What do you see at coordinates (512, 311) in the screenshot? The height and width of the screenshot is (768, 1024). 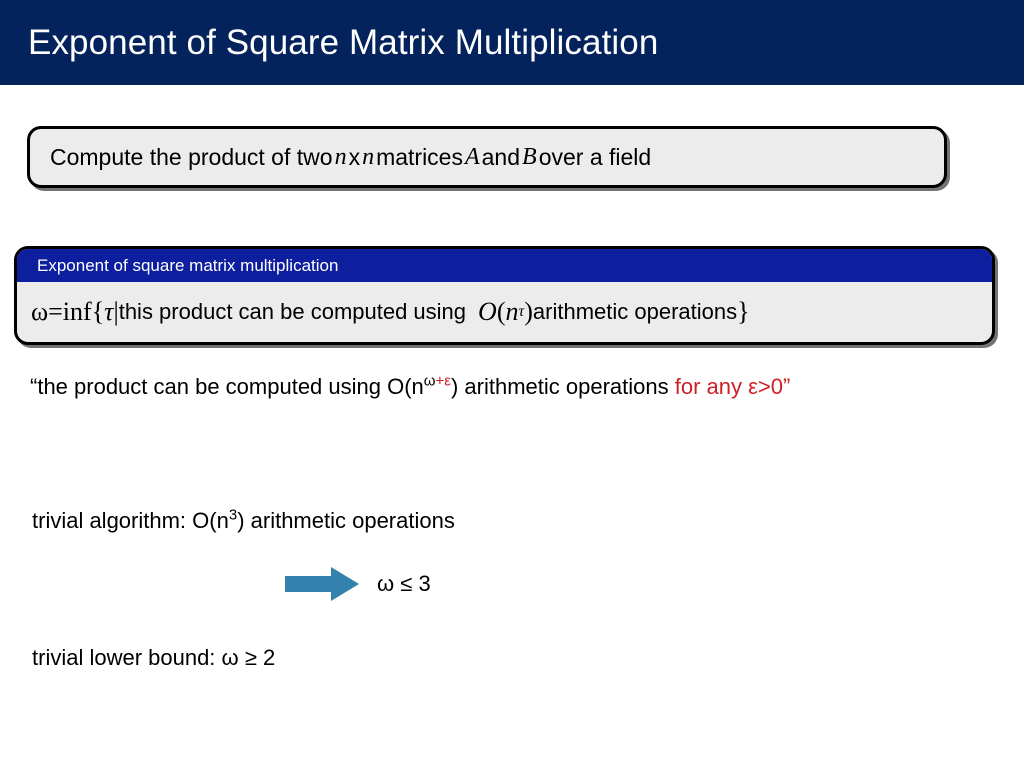 I see `math-base-n: n` at bounding box center [512, 311].